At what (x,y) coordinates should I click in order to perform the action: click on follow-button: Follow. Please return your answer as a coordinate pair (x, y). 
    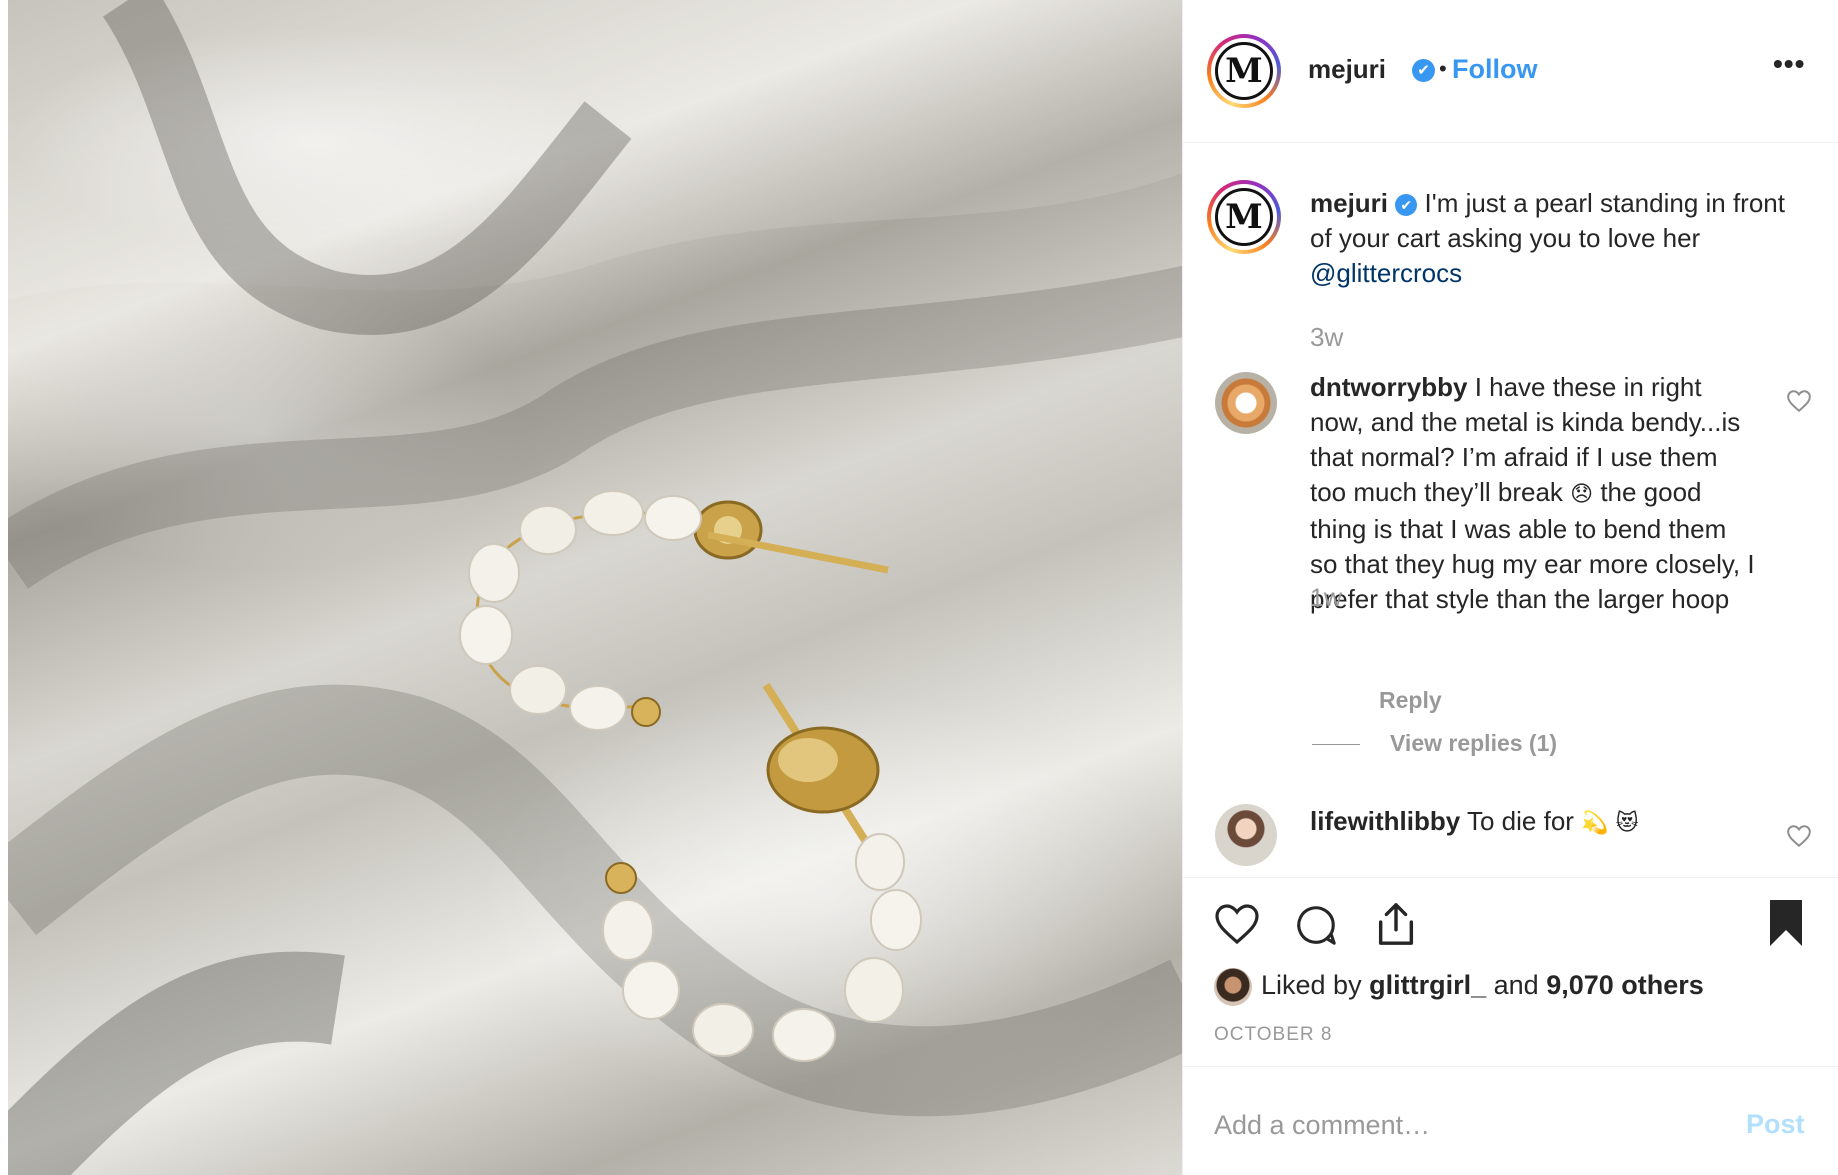
    Looking at the image, I should click on (1494, 69).